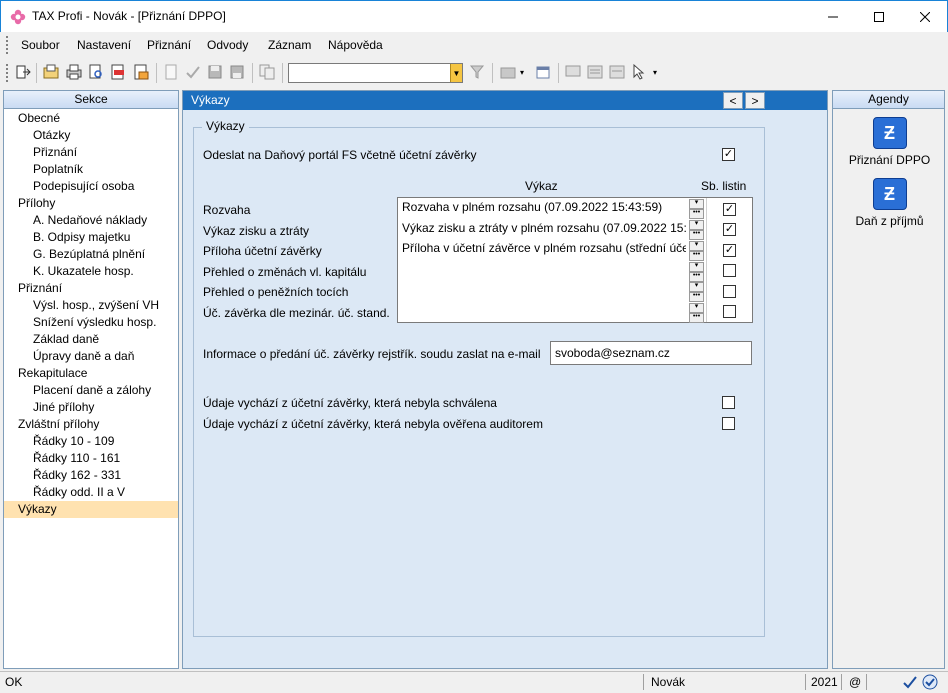 Image resolution: width=948 pixels, height=693 pixels. Describe the element at coordinates (879, 16) in the screenshot. I see `maximize-button` at that location.